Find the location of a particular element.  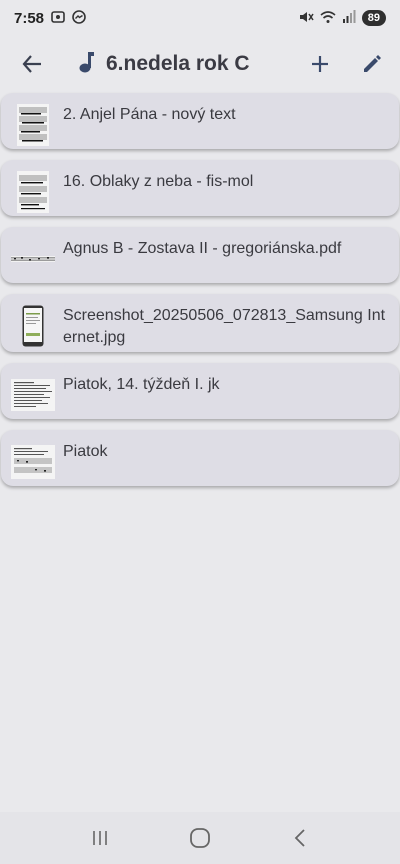

edit-button is located at coordinates (372, 64).